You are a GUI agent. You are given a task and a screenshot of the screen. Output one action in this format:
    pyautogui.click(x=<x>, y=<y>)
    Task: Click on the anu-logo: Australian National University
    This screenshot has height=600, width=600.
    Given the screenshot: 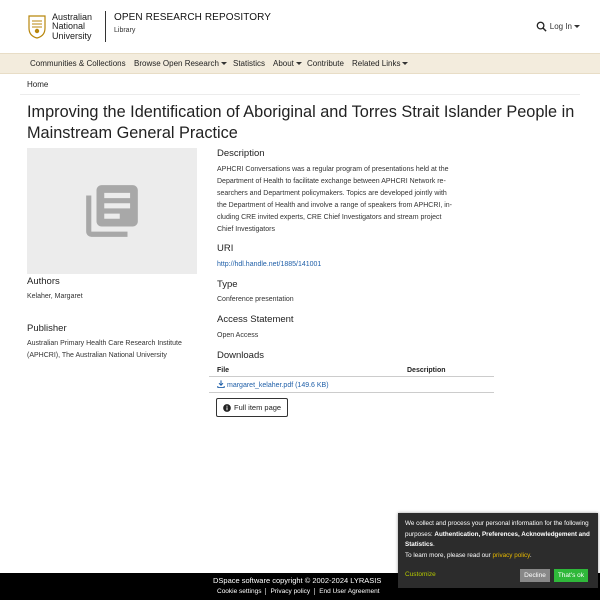 What is the action you would take?
    pyautogui.click(x=67, y=27)
    